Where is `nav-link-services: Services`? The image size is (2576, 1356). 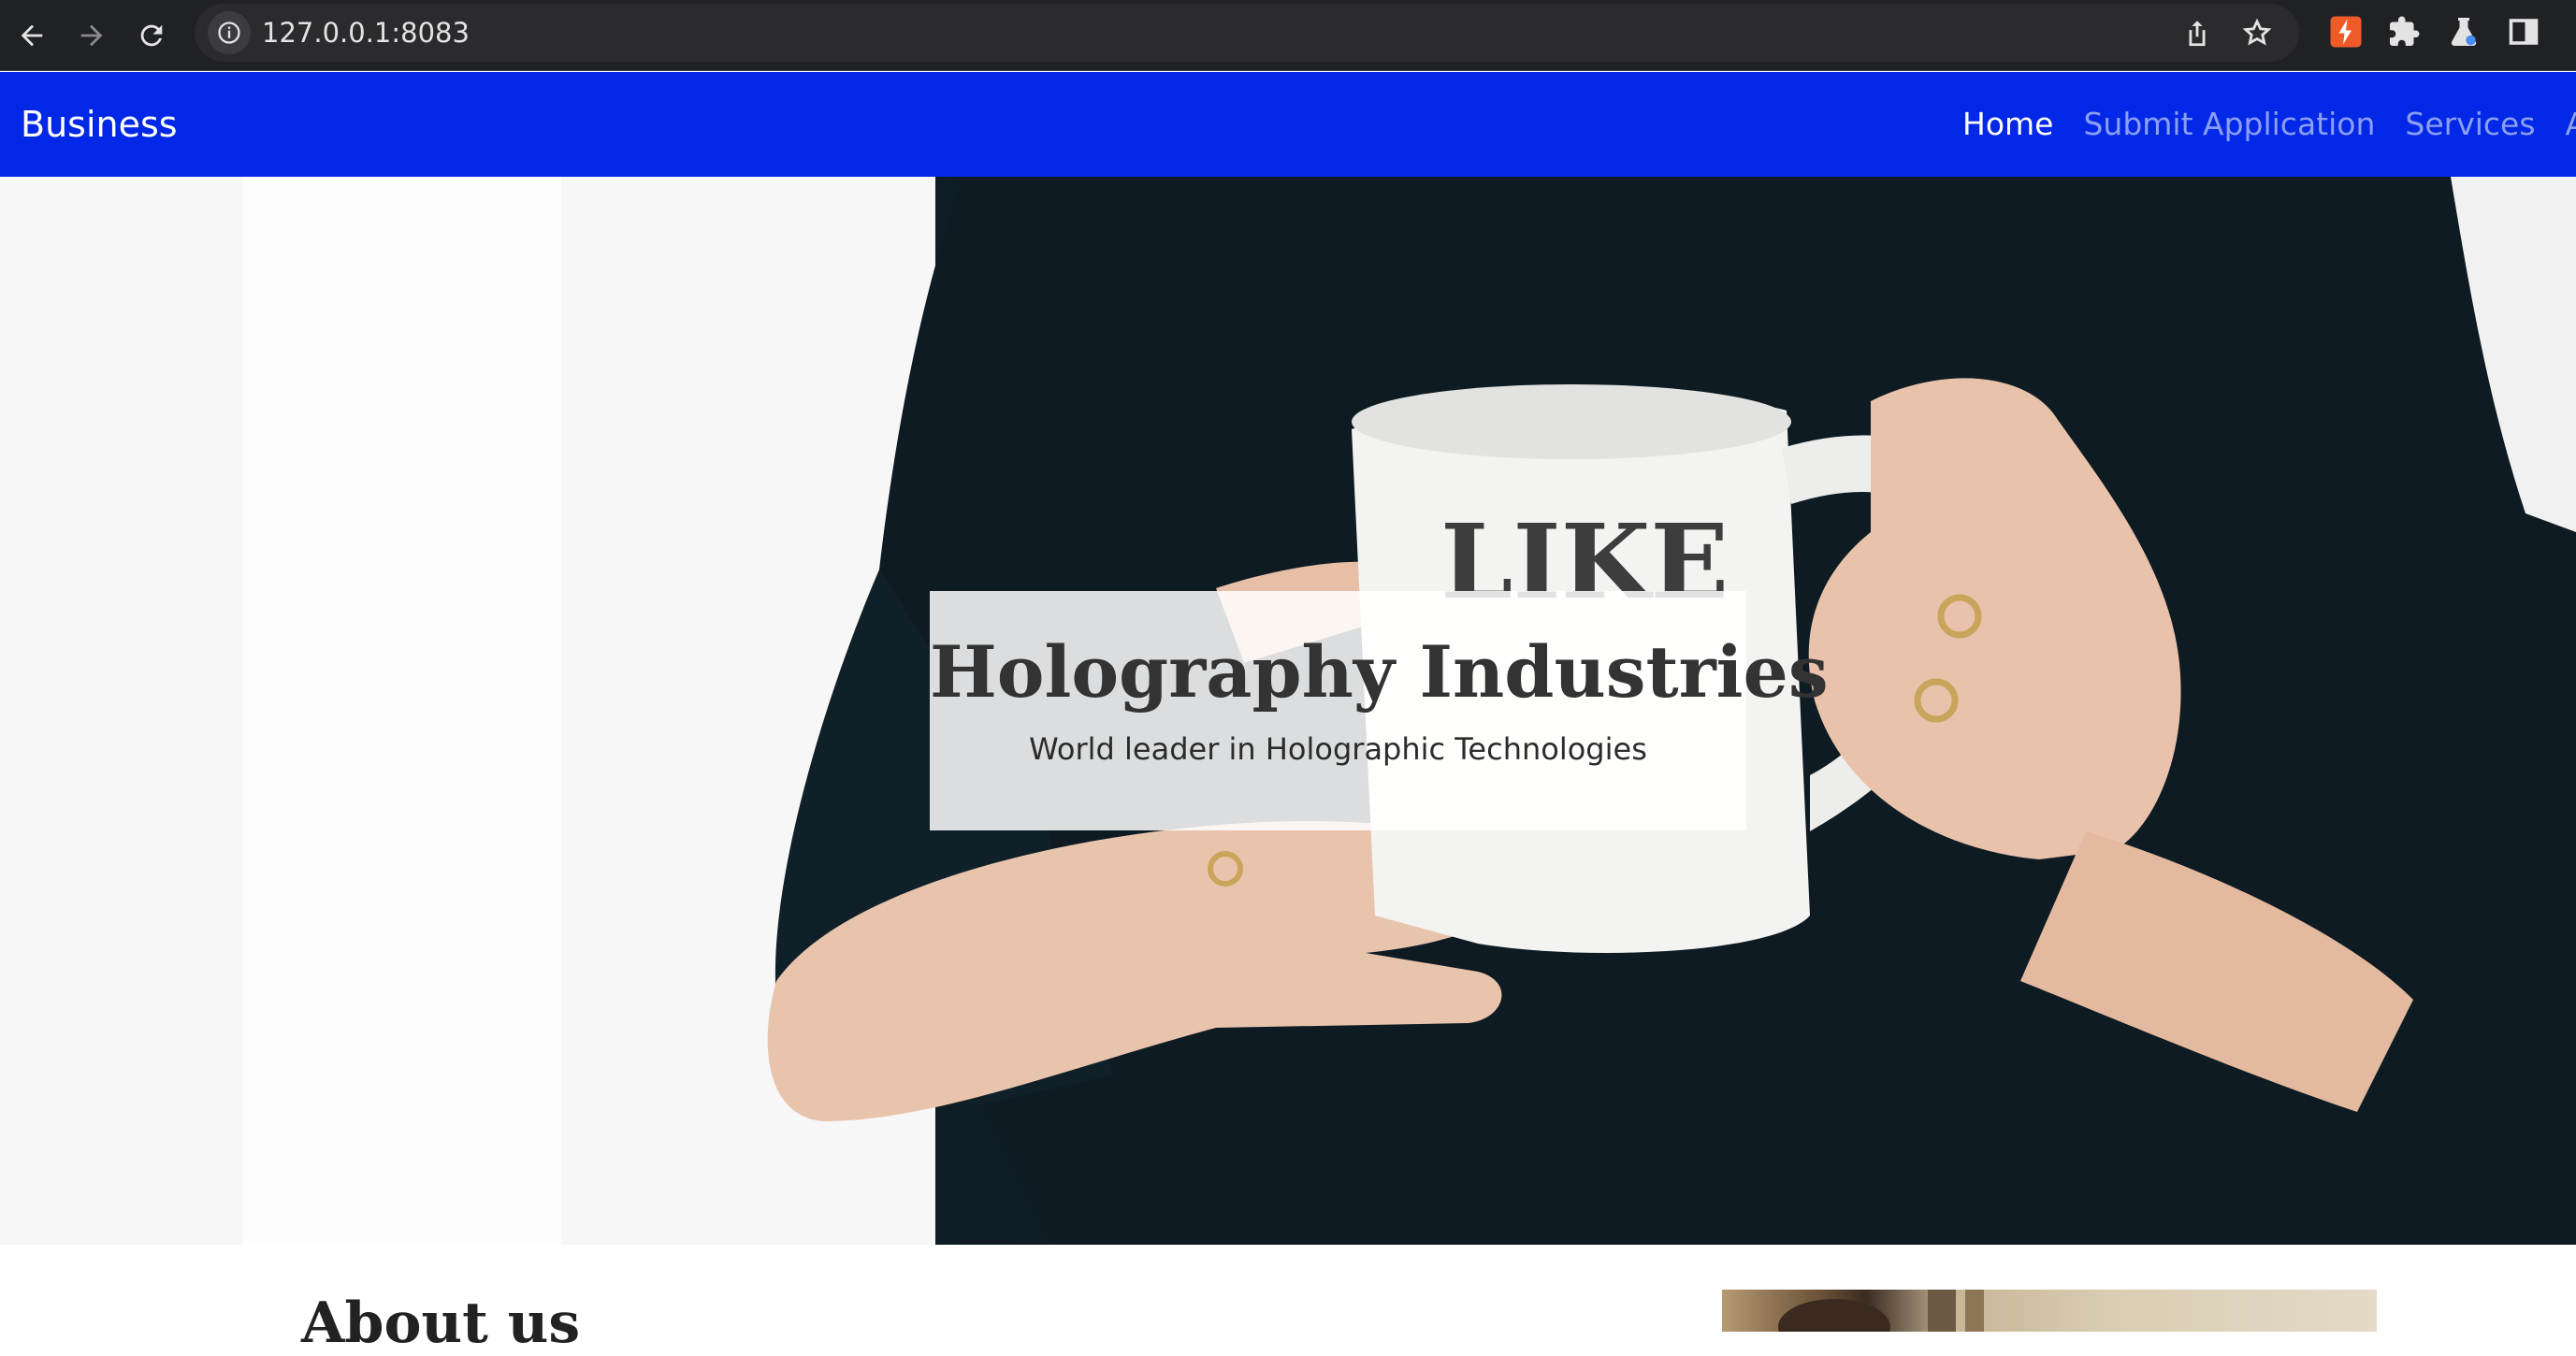 nav-link-services: Services is located at coordinates (2470, 124).